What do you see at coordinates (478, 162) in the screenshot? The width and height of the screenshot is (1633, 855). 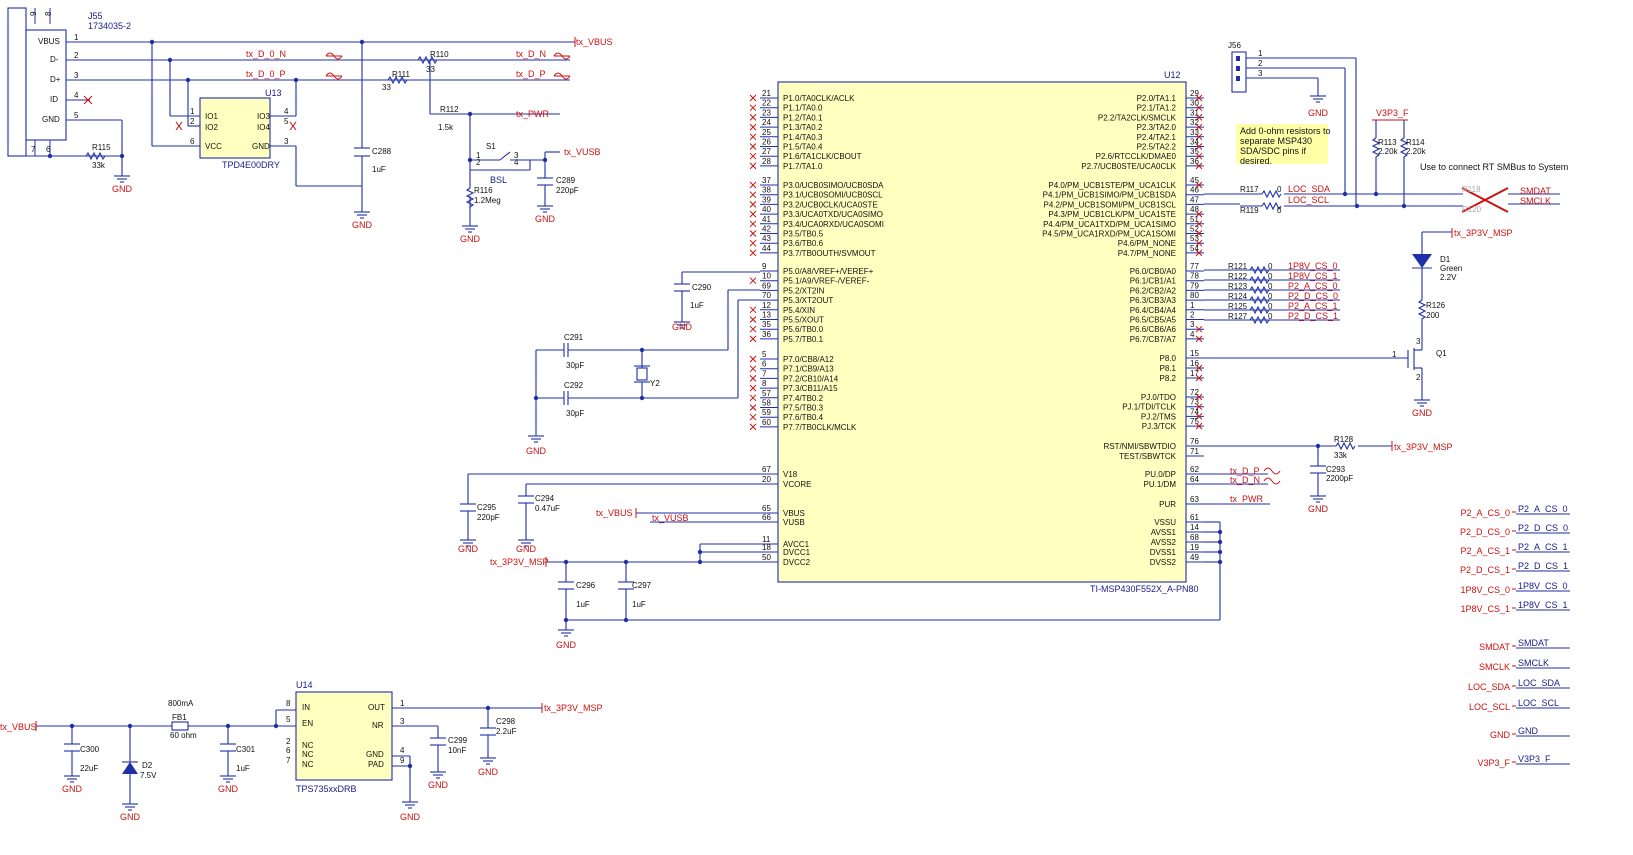 I see `svg-text: 2` at bounding box center [478, 162].